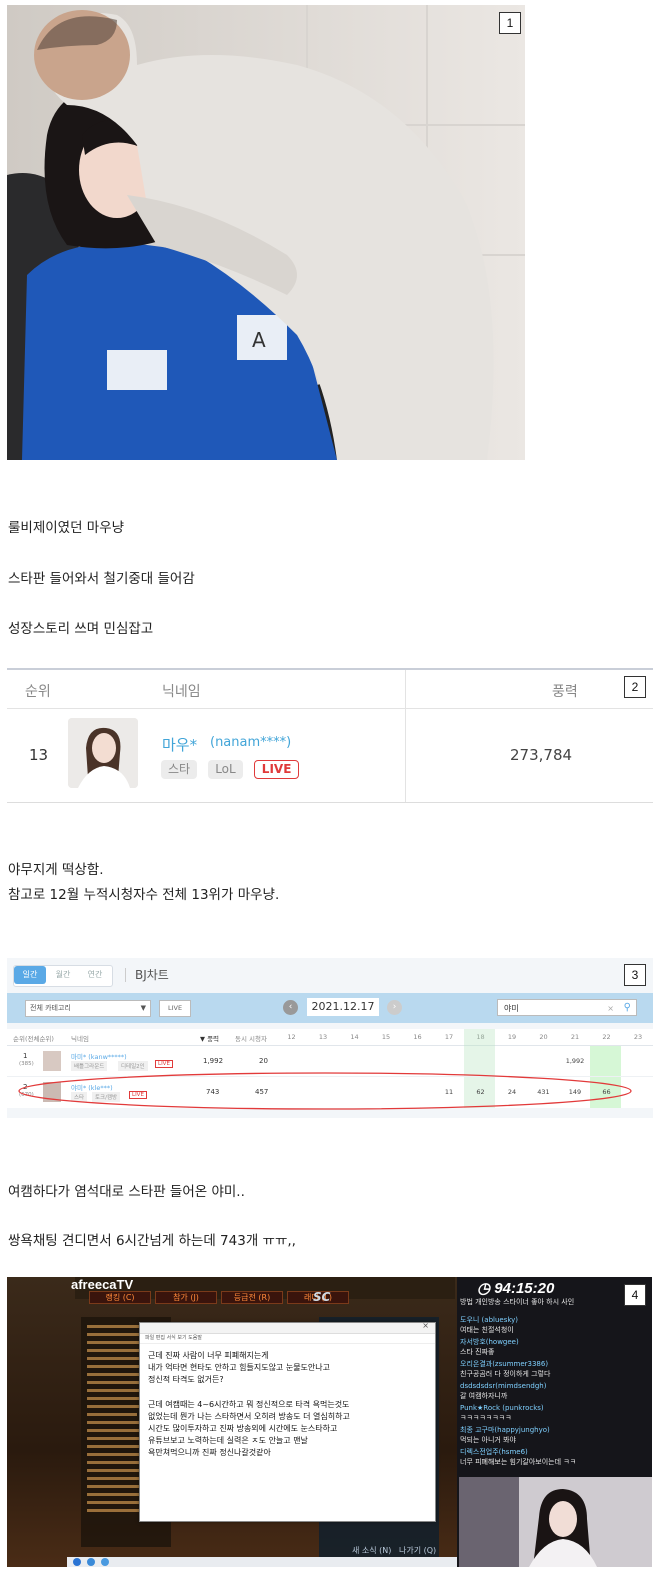 The image size is (655, 1573). Describe the element at coordinates (179, 744) in the screenshot. I see `row-name: 마우*` at that location.